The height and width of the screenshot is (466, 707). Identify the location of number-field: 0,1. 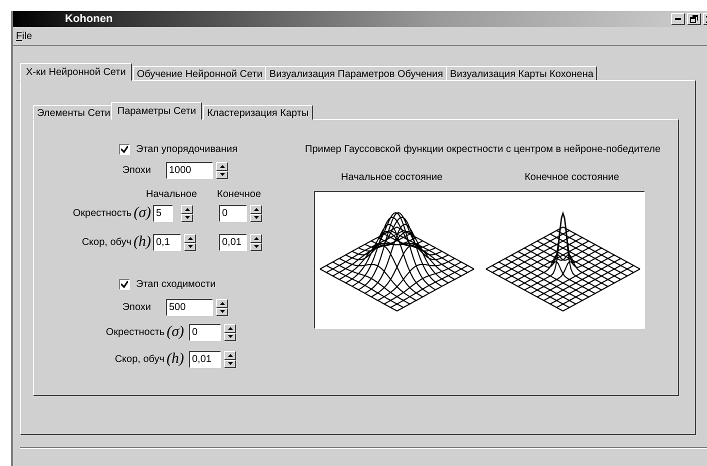
(167, 242).